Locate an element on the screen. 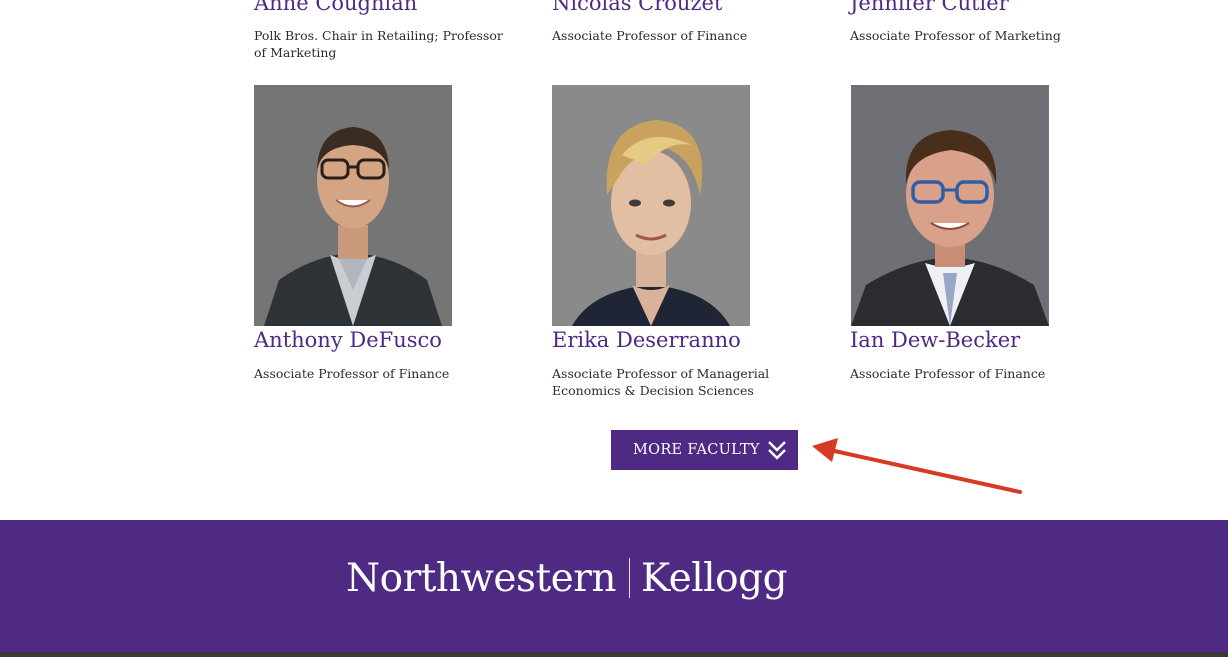 The height and width of the screenshot is (657, 1228). logo-northwestern-text: Northwestern is located at coordinates (481, 578).